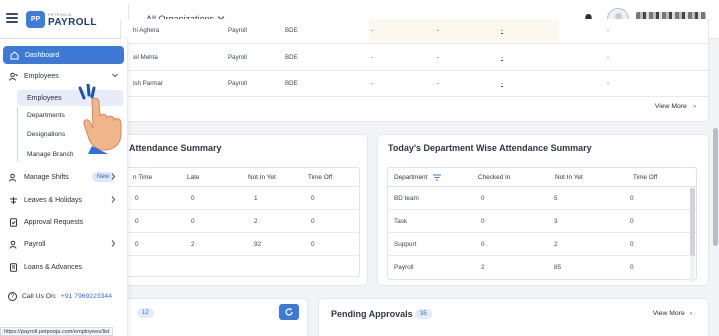 The image size is (719, 336). I want to click on loans-icon, so click(13, 267).